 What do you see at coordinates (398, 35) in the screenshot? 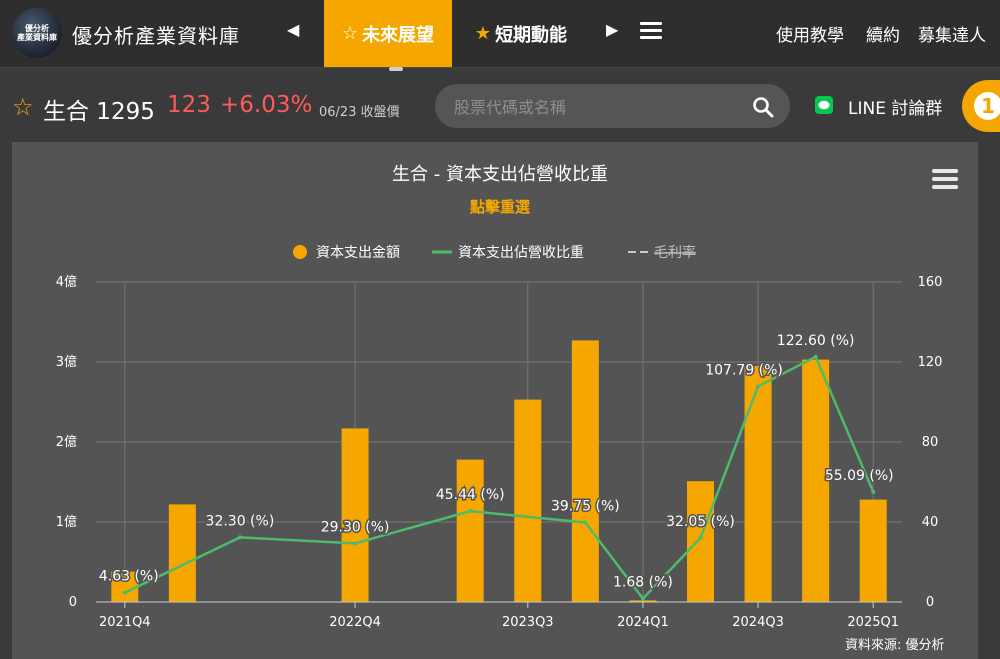
I see `tab-label: 未來展望` at bounding box center [398, 35].